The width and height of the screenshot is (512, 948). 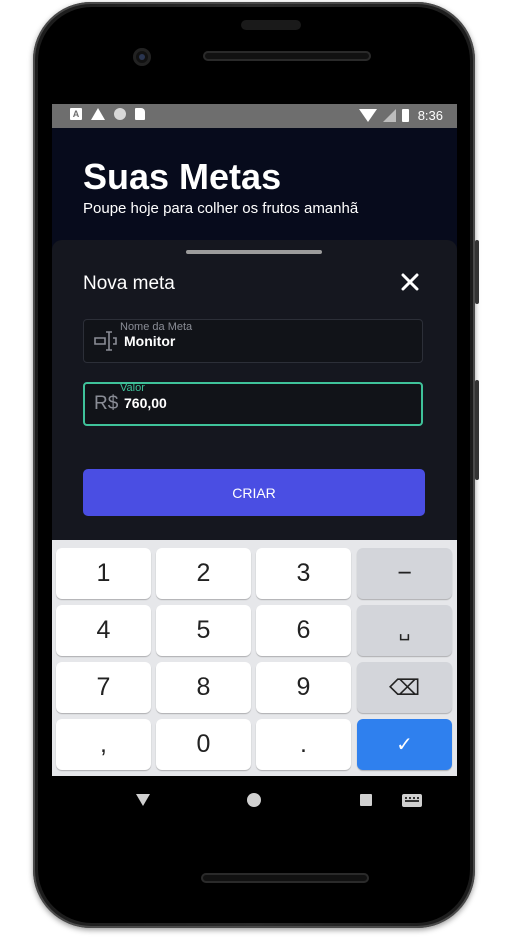 What do you see at coordinates (203, 630) in the screenshot?
I see `key-5: 5` at bounding box center [203, 630].